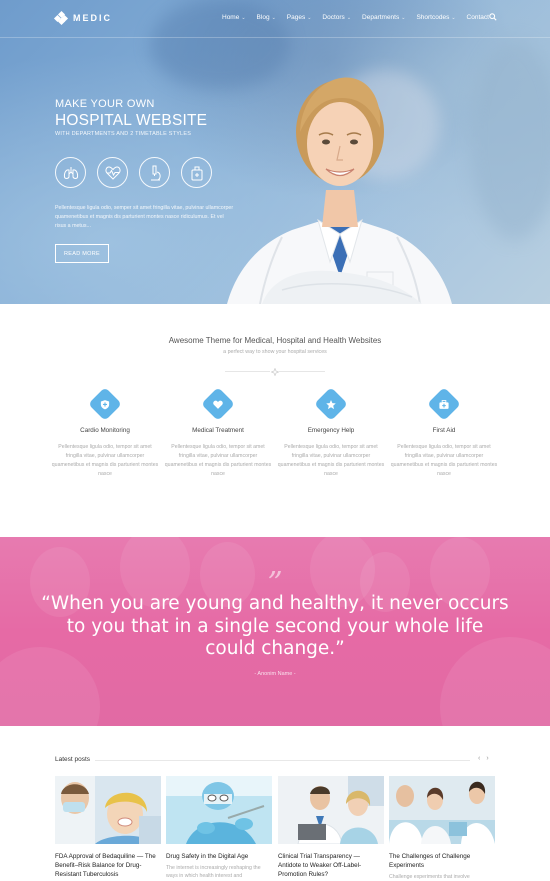  I want to click on hero-line-2: HOSPITAL WEBSITE, so click(131, 120).